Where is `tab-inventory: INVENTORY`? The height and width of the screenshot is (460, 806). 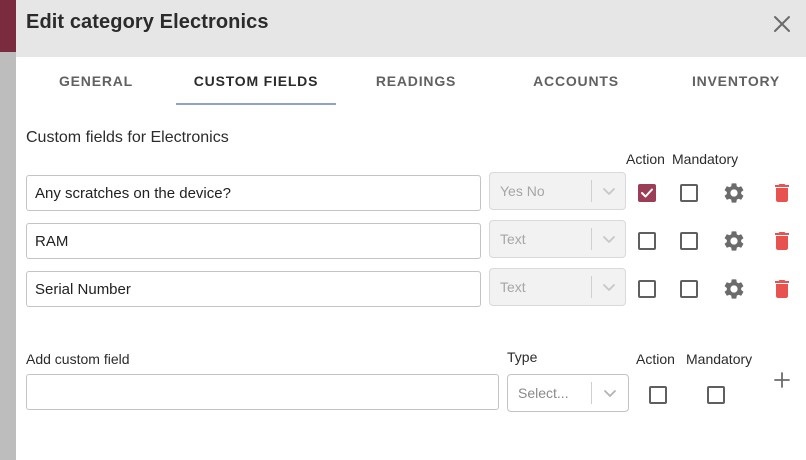
tab-inventory: INVENTORY is located at coordinates (731, 81).